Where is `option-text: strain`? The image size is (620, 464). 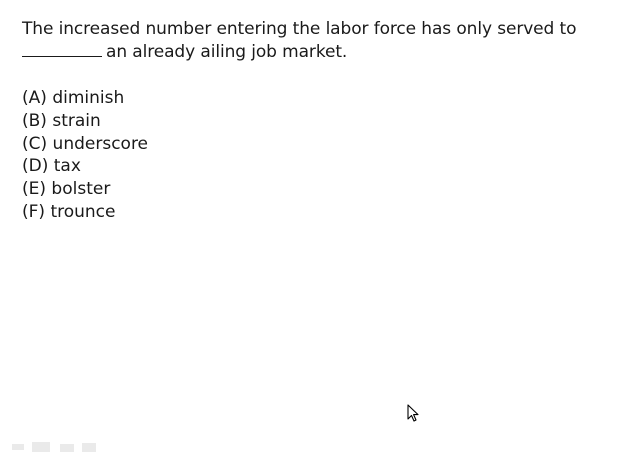
option-text: strain is located at coordinates (76, 120).